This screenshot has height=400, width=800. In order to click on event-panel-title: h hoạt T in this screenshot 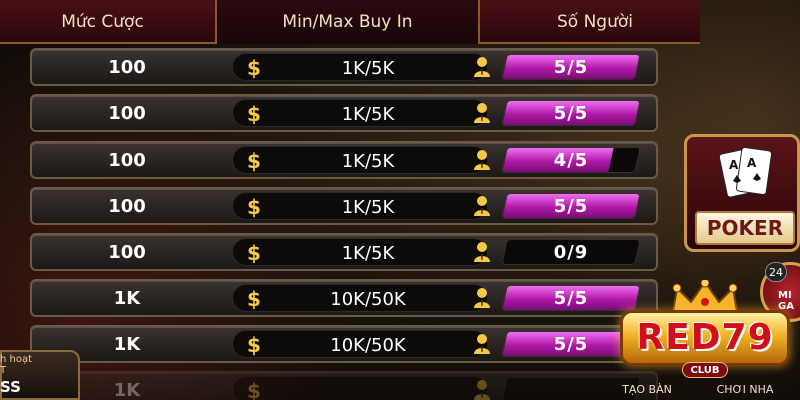, I will do `click(40, 365)`.